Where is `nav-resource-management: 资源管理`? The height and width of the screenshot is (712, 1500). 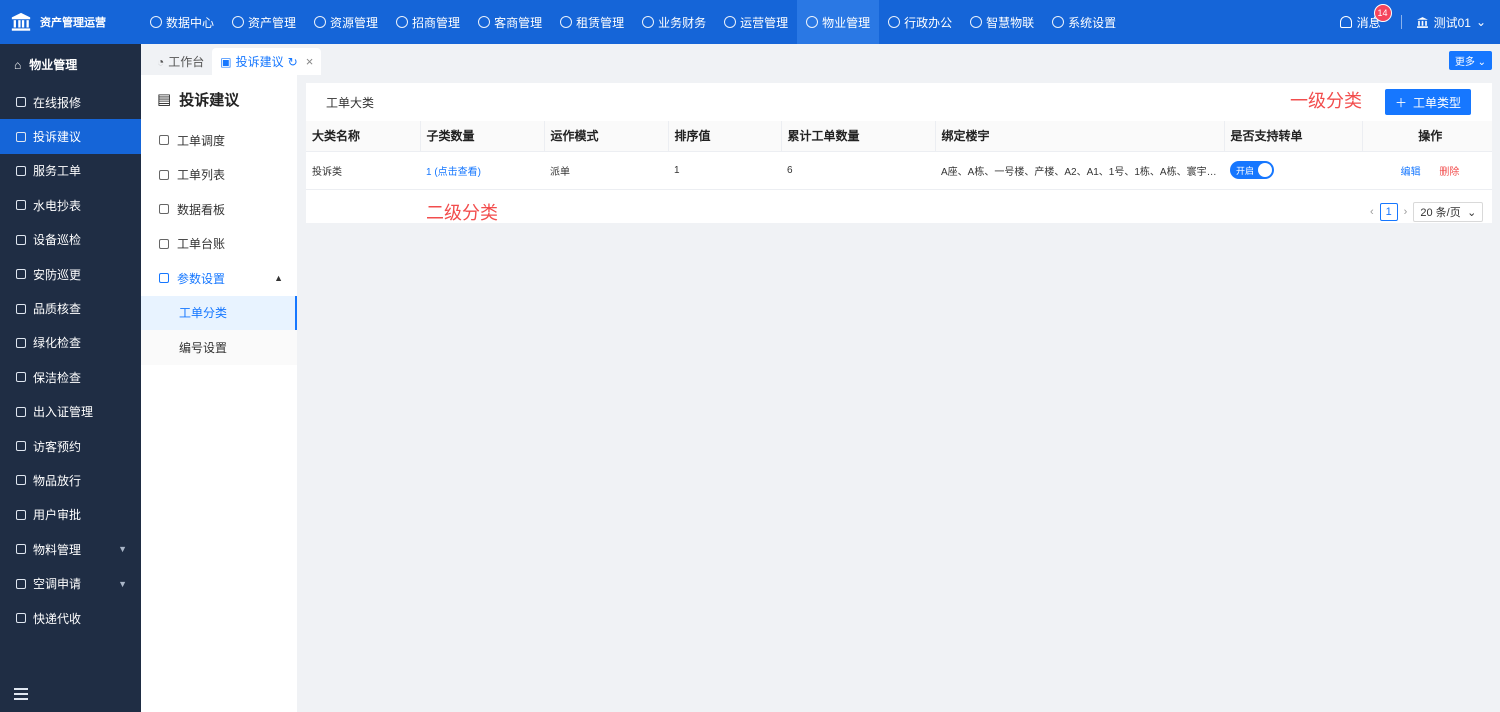
nav-resource-management: 资源管理 is located at coordinates (346, 22).